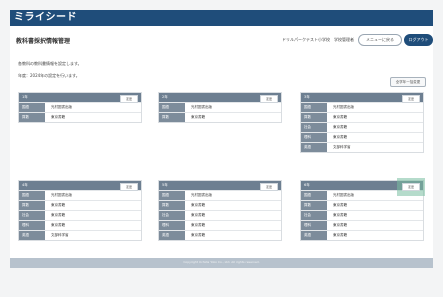  What do you see at coordinates (165, 185) in the screenshot?
I see `grade-label: 5年` at bounding box center [165, 185].